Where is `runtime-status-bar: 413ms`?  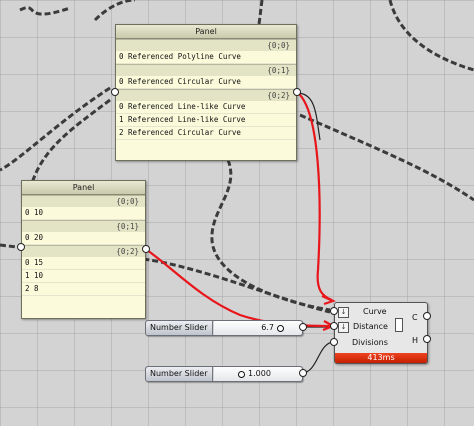
runtime-status-bar: 413ms is located at coordinates (381, 358).